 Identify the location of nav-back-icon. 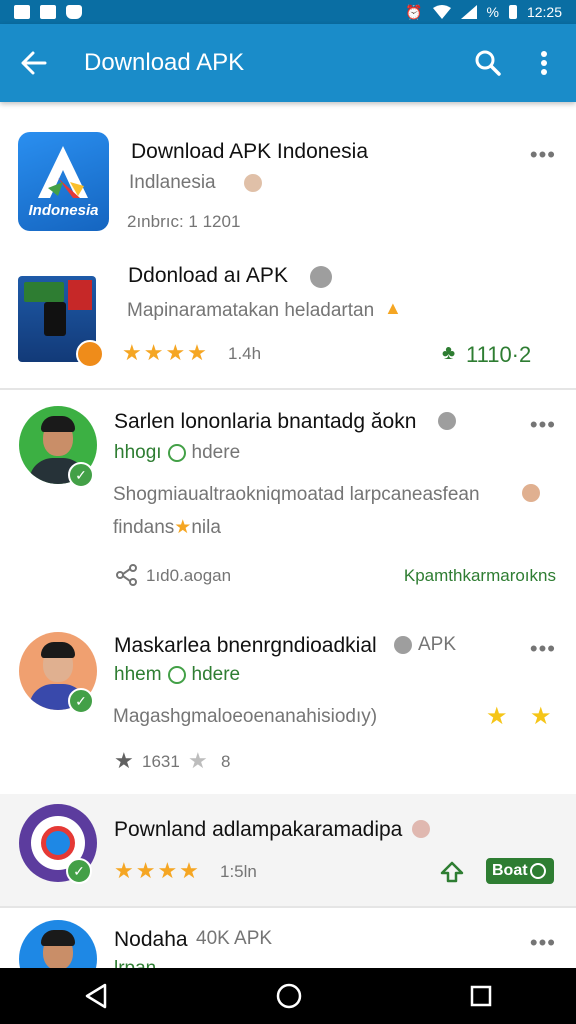
(96, 996).